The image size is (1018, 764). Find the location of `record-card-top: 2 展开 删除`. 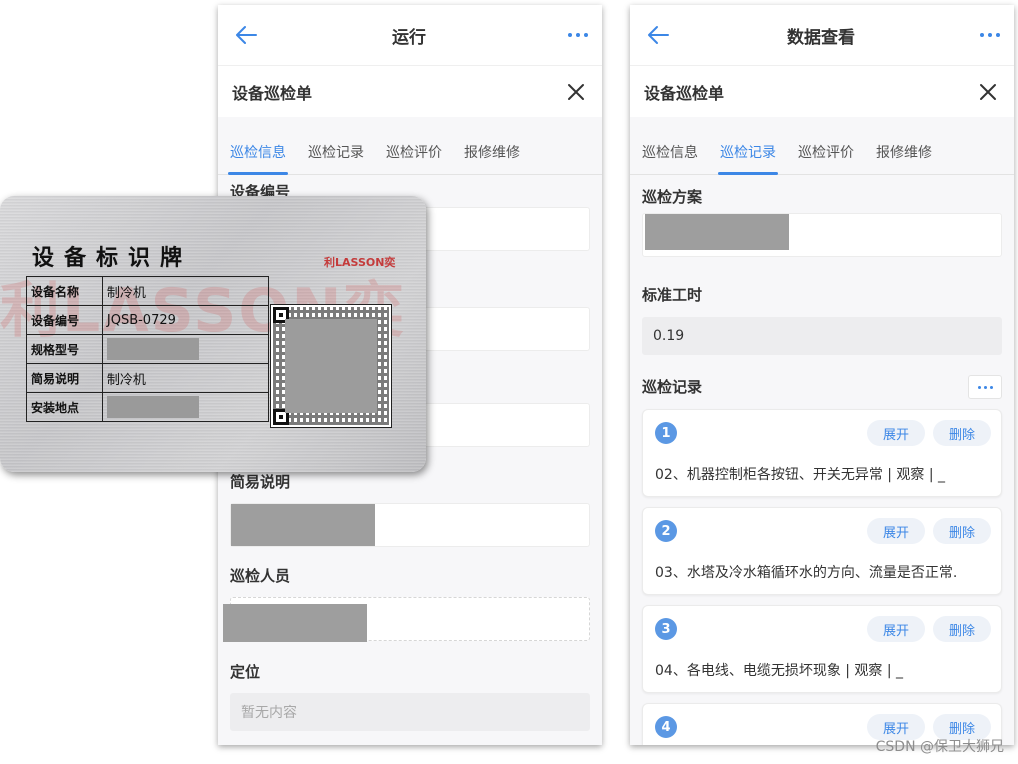

record-card-top: 2 展开 删除 is located at coordinates (823, 531).